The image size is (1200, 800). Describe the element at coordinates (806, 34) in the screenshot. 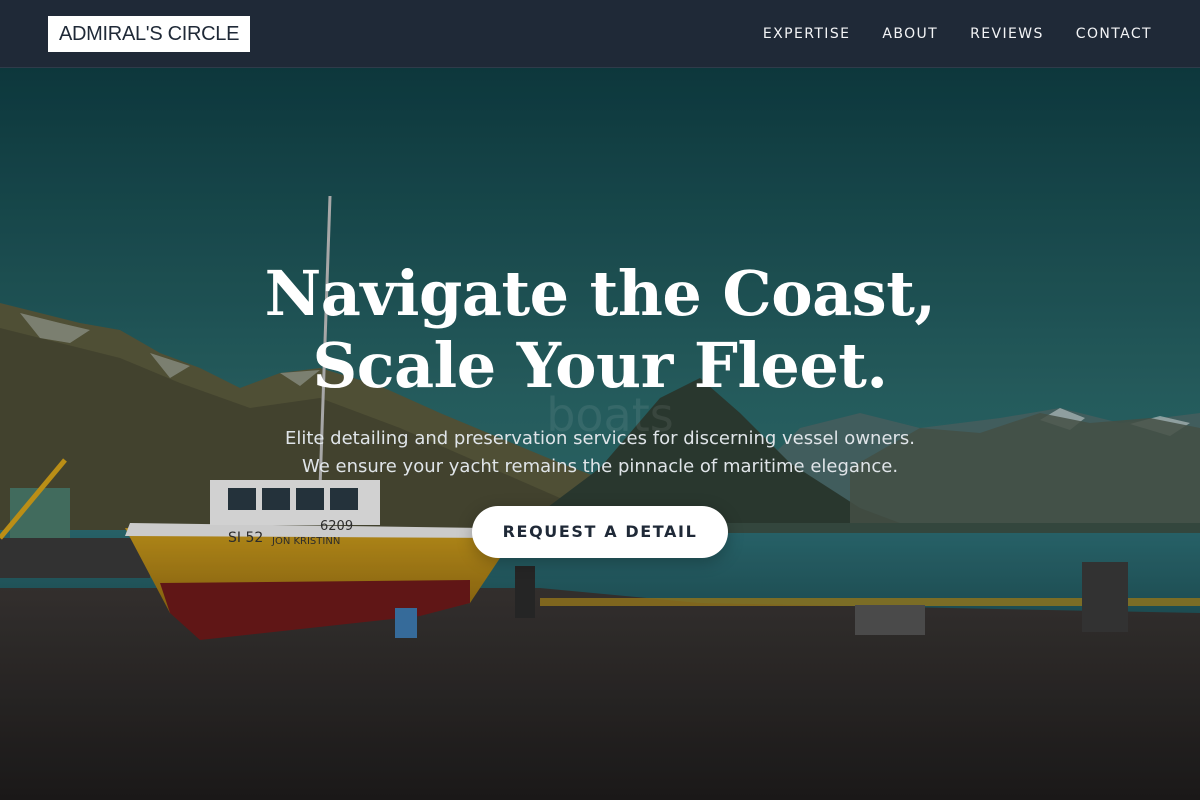

I see `nav-link-expertise: EXPERTISE` at that location.